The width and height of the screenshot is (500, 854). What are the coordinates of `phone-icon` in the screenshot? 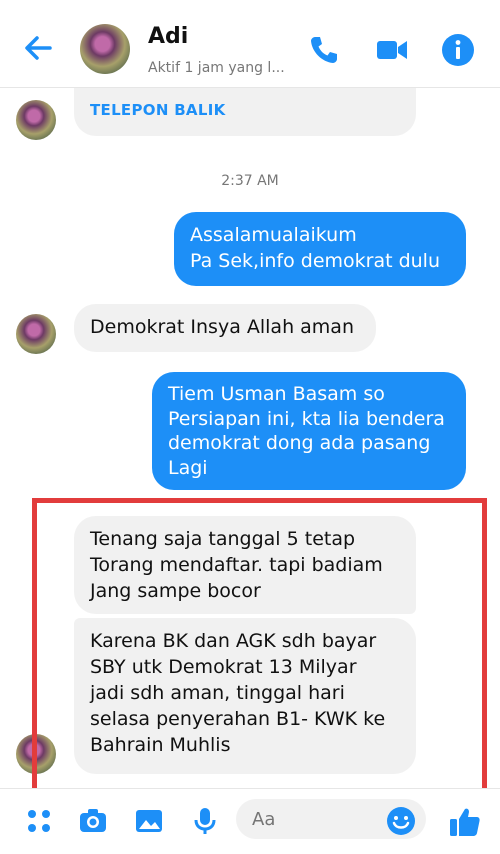 It's located at (324, 50).